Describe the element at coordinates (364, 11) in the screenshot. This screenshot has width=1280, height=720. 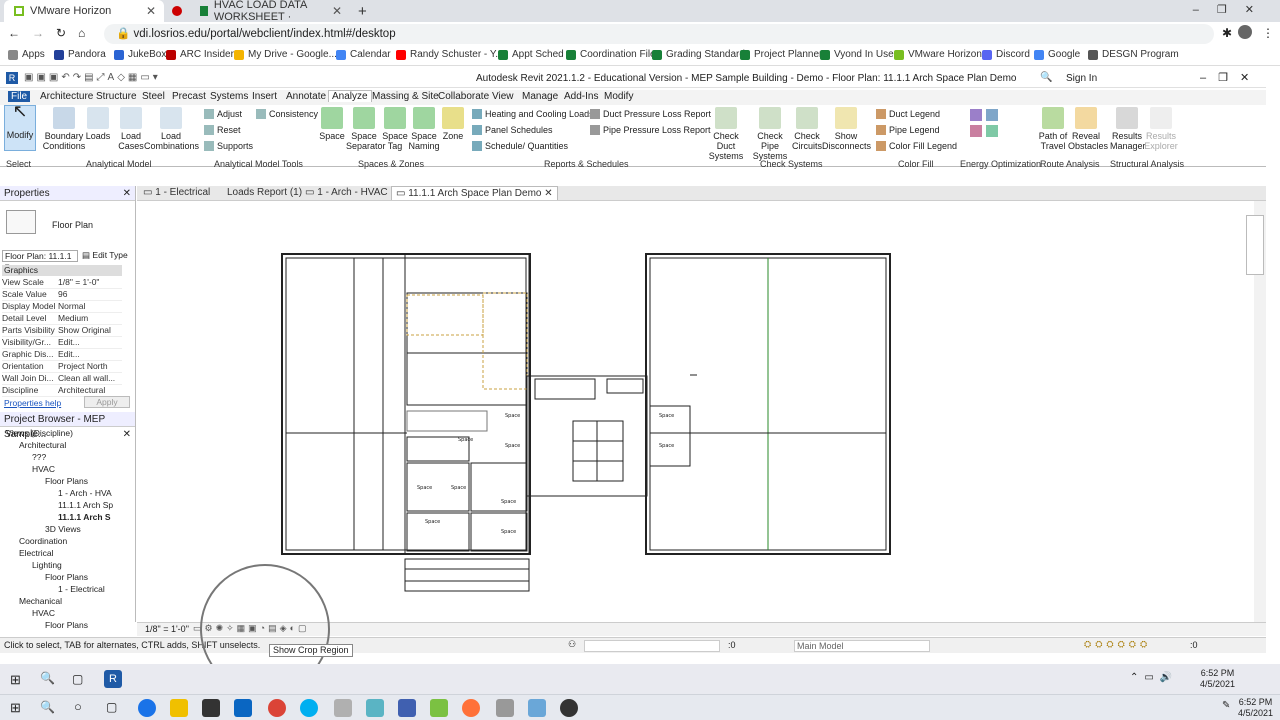
I see `new-tab-button: +` at that location.